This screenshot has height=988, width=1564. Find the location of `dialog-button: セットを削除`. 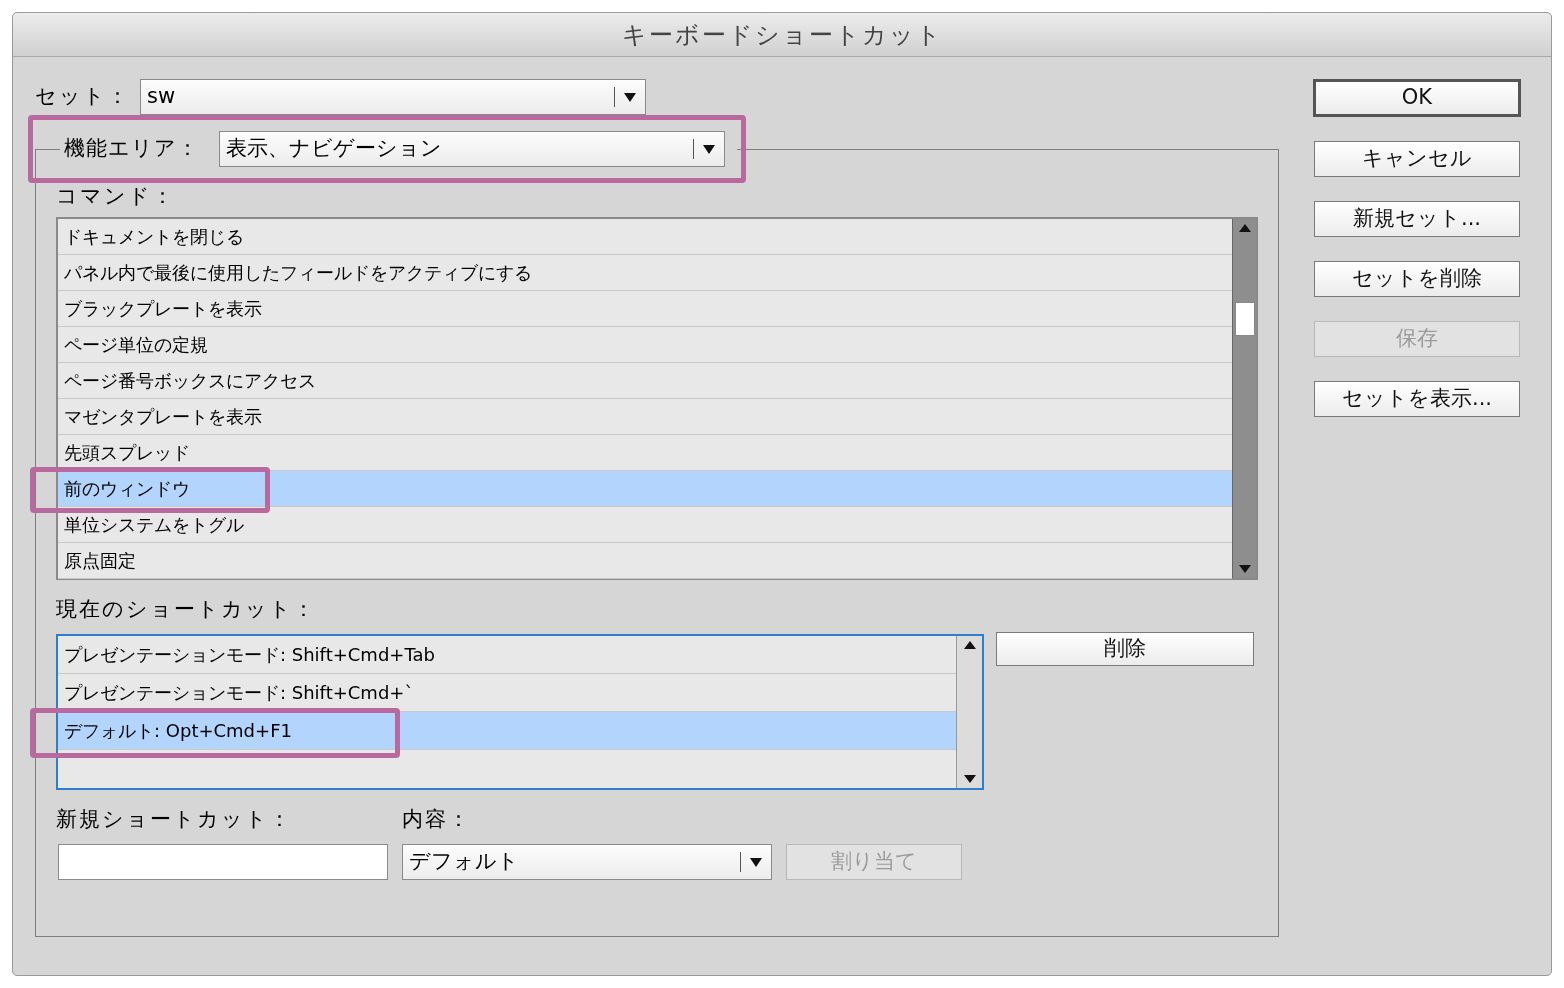

dialog-button: セットを削除 is located at coordinates (1417, 279).